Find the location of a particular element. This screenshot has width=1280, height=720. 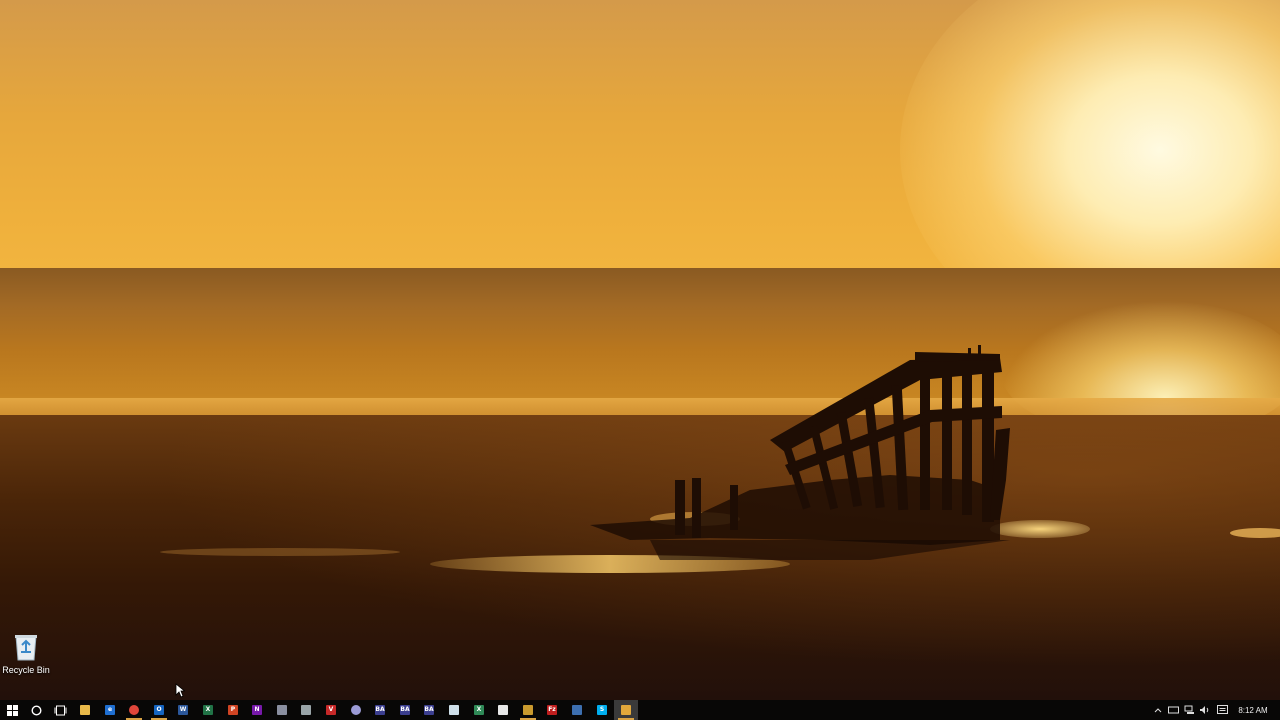

antivirus-icon: V is located at coordinates (331, 710).